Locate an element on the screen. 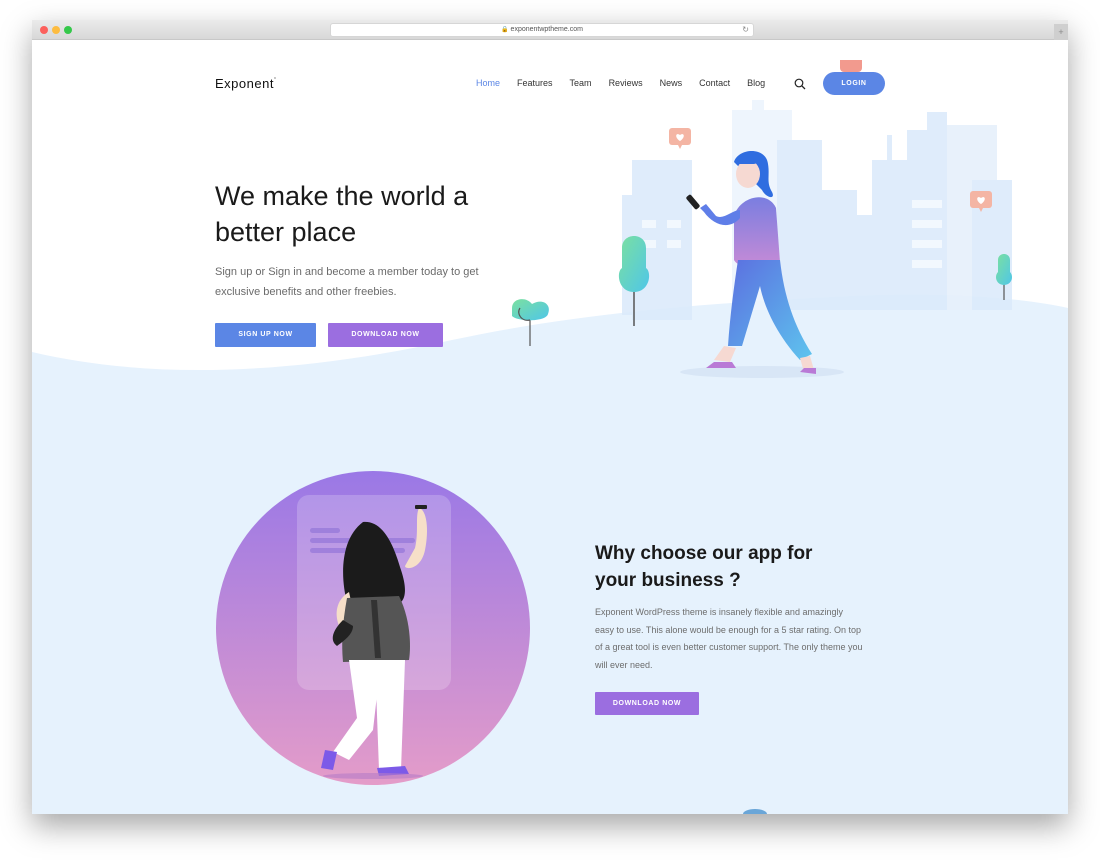 The image size is (1100, 860). app-user-illustration is located at coordinates (373, 628).